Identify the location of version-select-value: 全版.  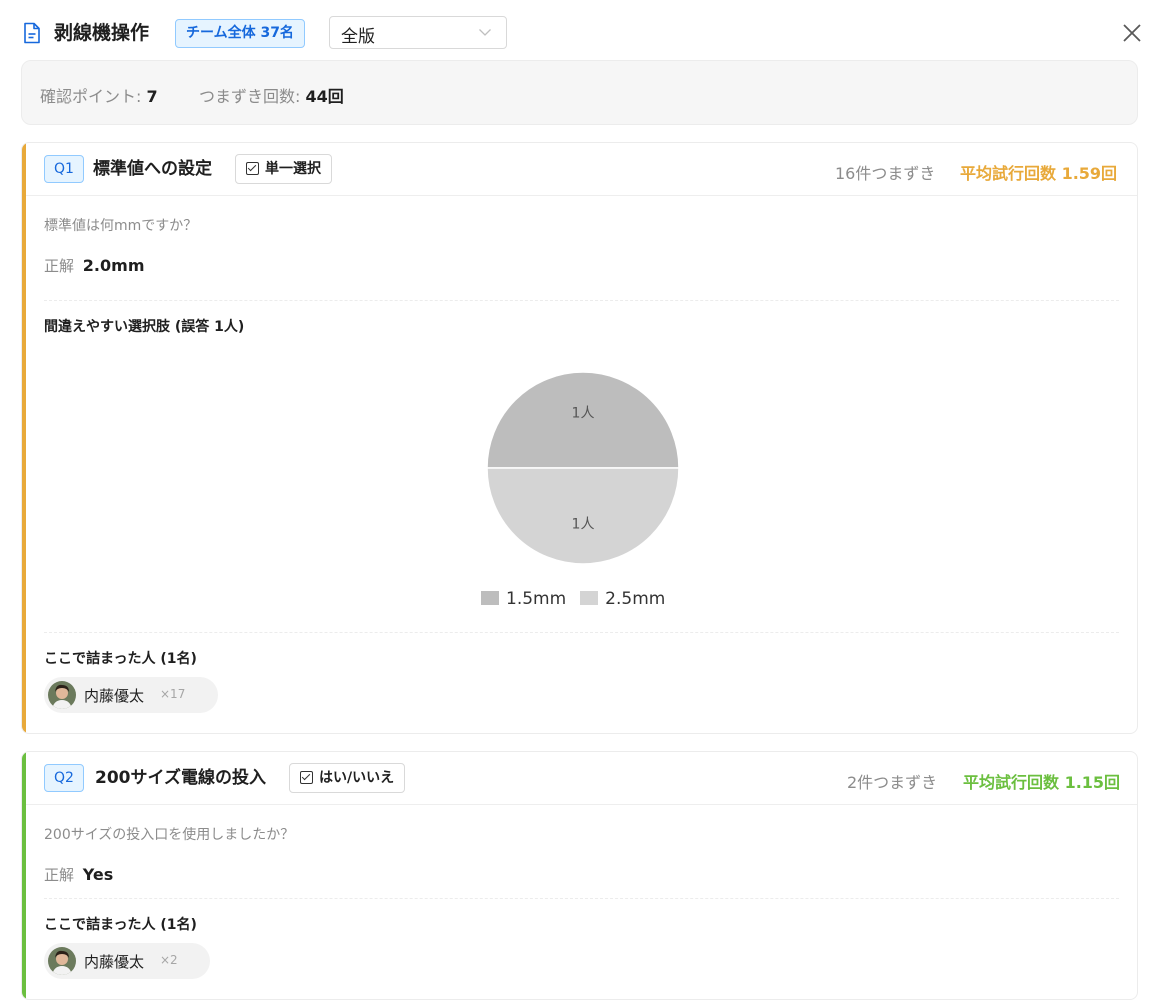
(358, 37).